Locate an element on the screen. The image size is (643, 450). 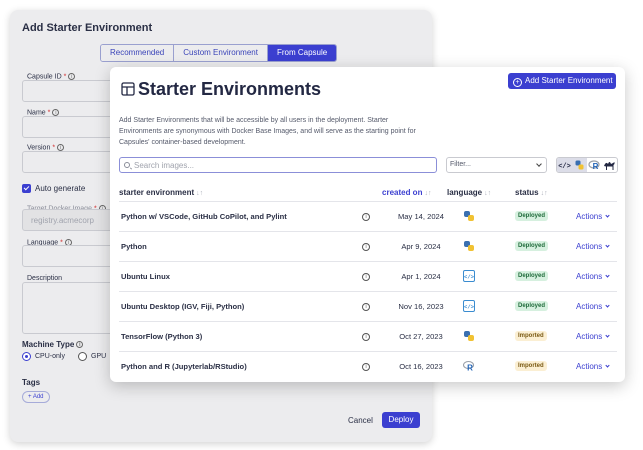
cpu-only-label: CPU-only is located at coordinates (50, 356).